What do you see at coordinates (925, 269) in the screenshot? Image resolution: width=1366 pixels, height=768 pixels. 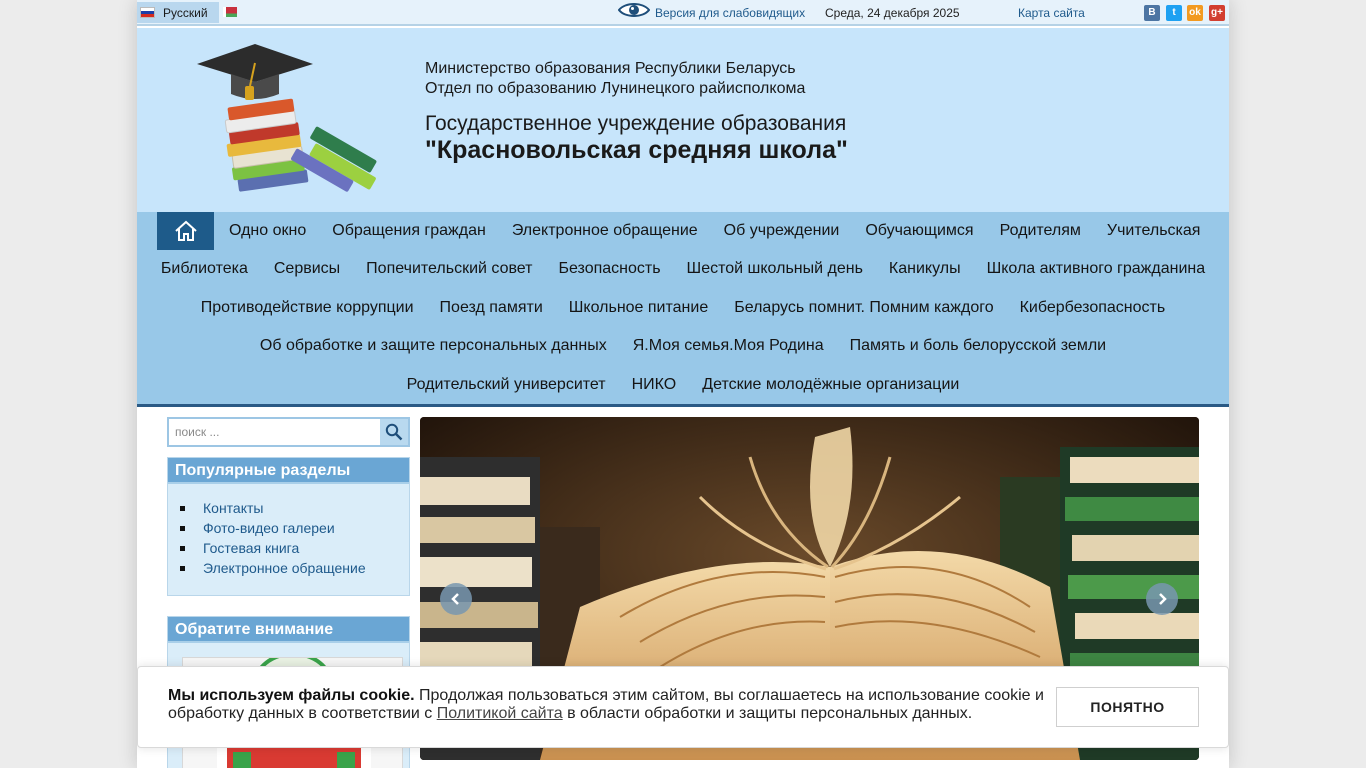 I see `nav-item: Каникулы` at bounding box center [925, 269].